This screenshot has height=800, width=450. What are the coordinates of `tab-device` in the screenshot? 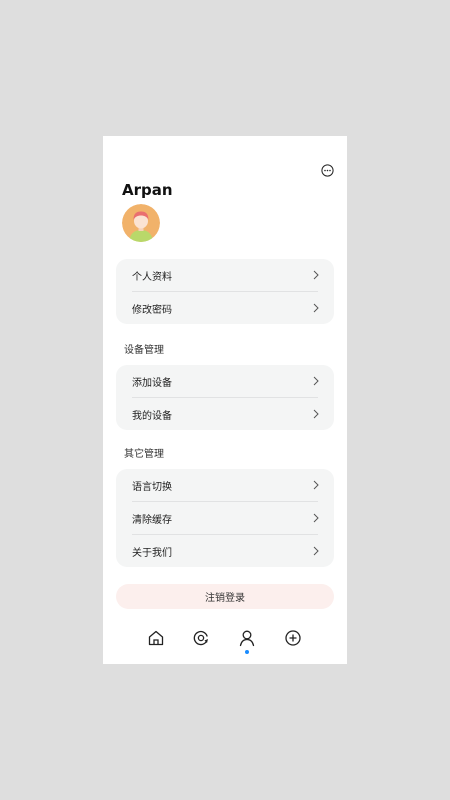 It's located at (201, 638).